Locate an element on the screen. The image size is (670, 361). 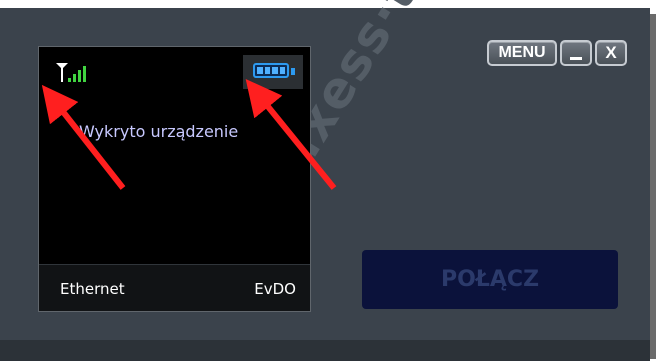
battery-indicator is located at coordinates (273, 72).